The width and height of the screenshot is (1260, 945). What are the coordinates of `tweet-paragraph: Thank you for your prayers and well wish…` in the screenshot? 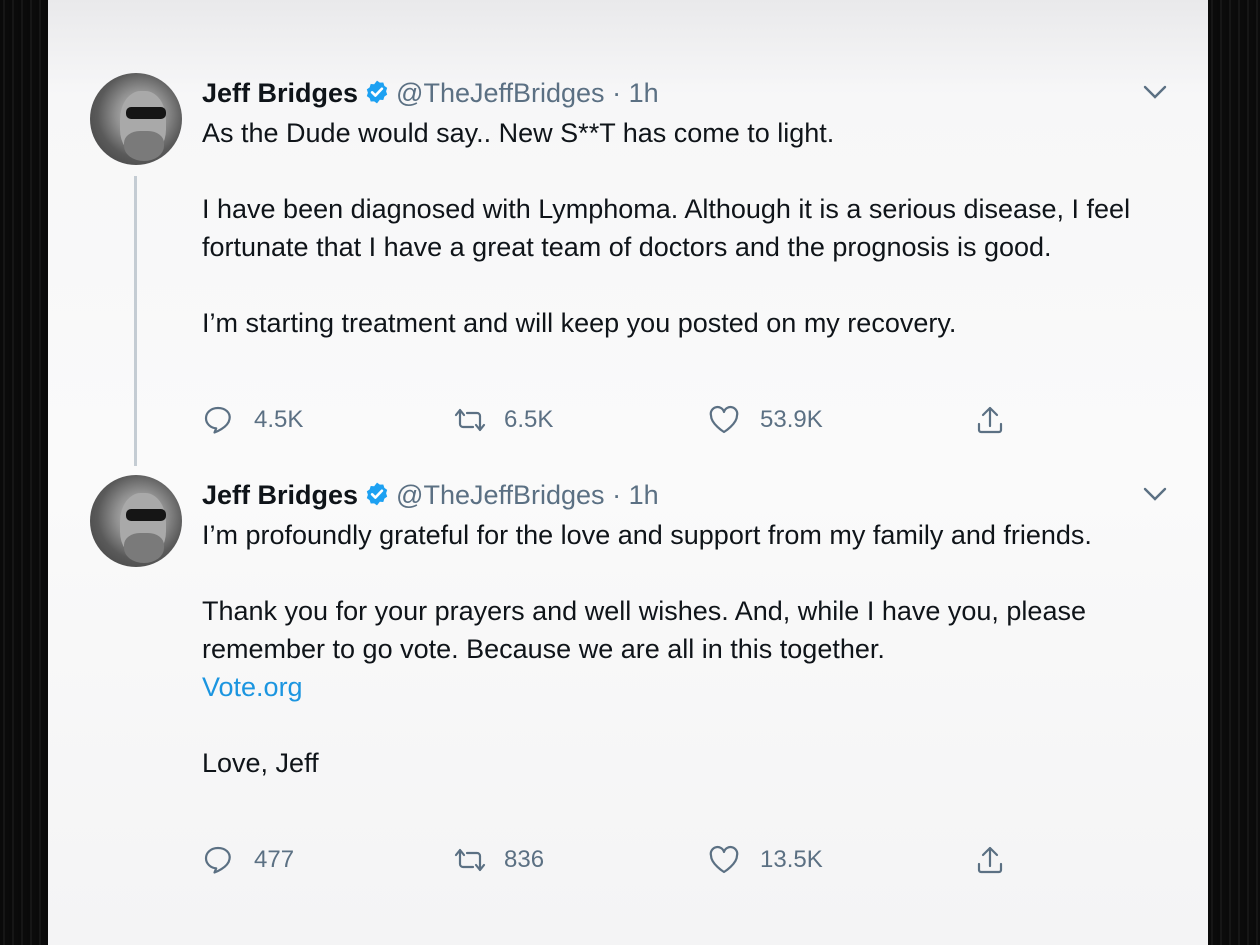 It's located at (644, 630).